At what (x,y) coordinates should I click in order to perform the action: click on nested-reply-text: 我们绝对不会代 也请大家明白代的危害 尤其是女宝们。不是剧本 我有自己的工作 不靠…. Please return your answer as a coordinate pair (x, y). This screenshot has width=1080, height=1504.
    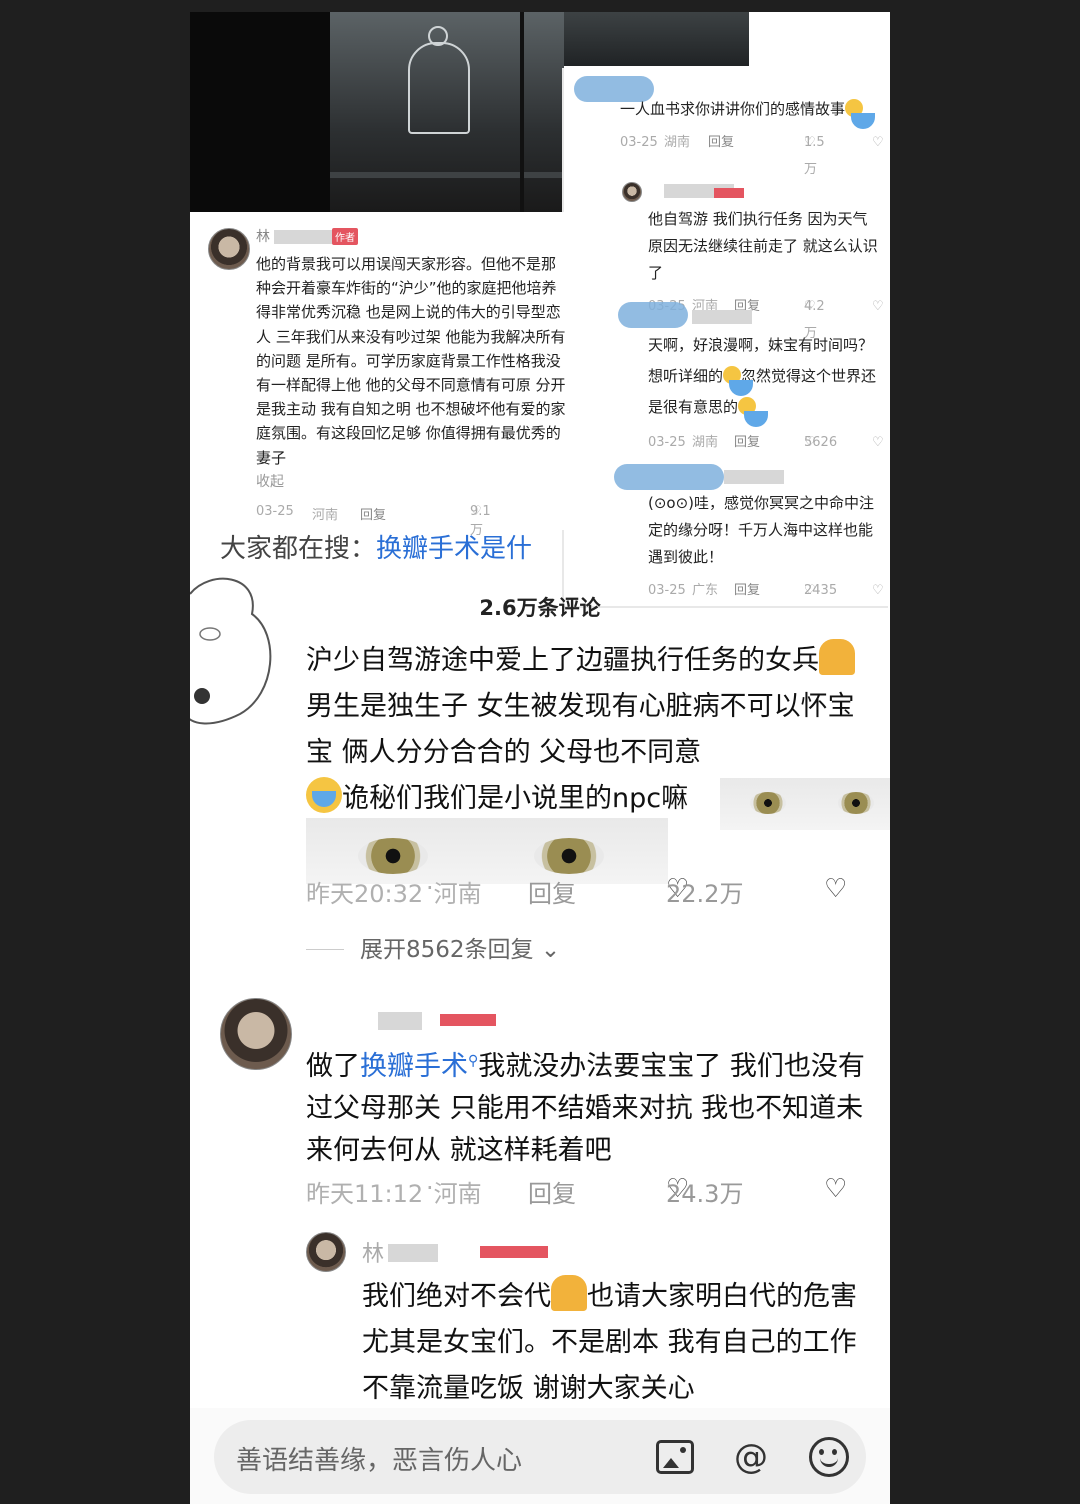
    Looking at the image, I should click on (612, 1343).